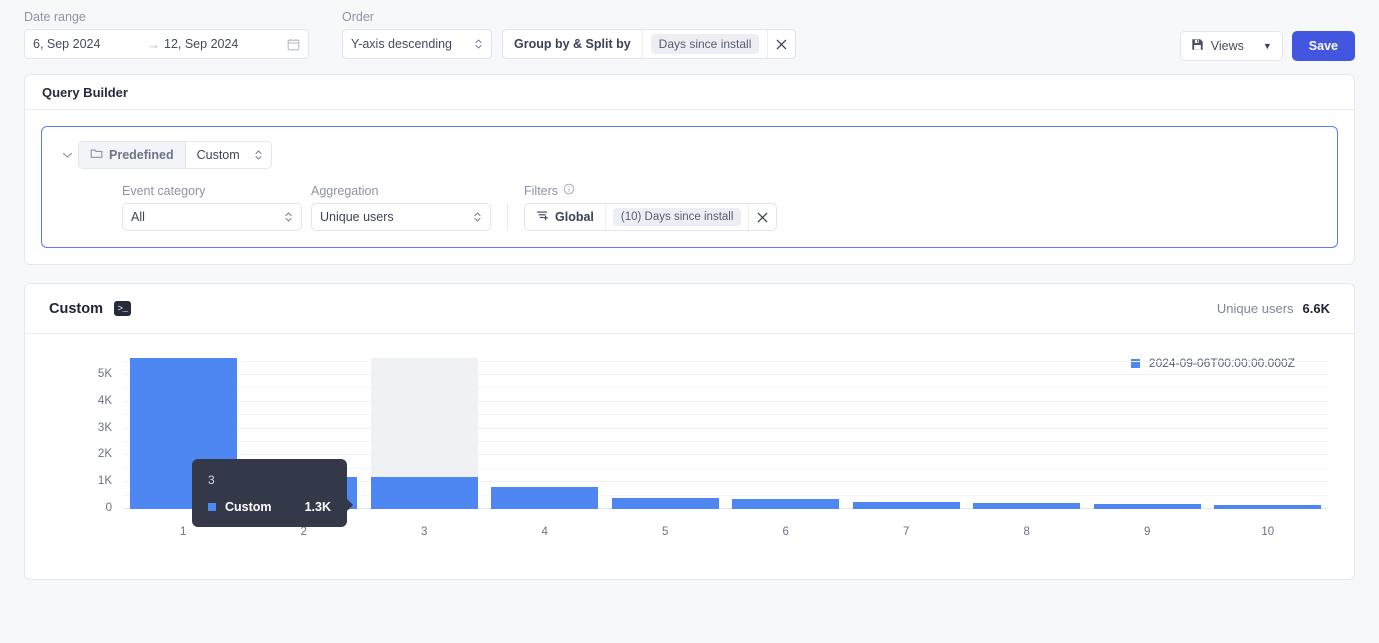  I want to click on event-category-select: All, so click(212, 217).